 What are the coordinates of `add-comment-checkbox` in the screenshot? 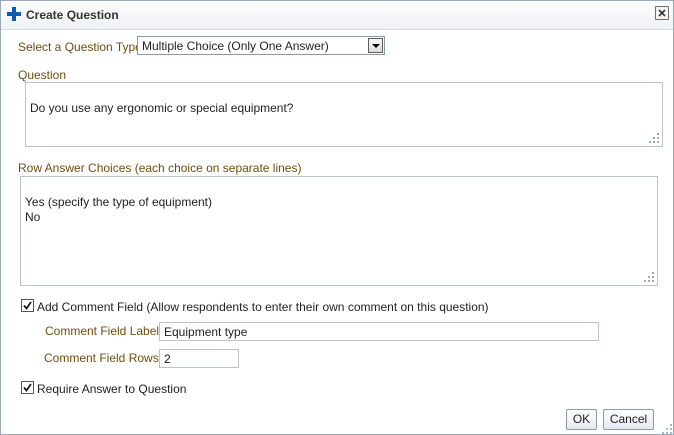 It's located at (27, 305).